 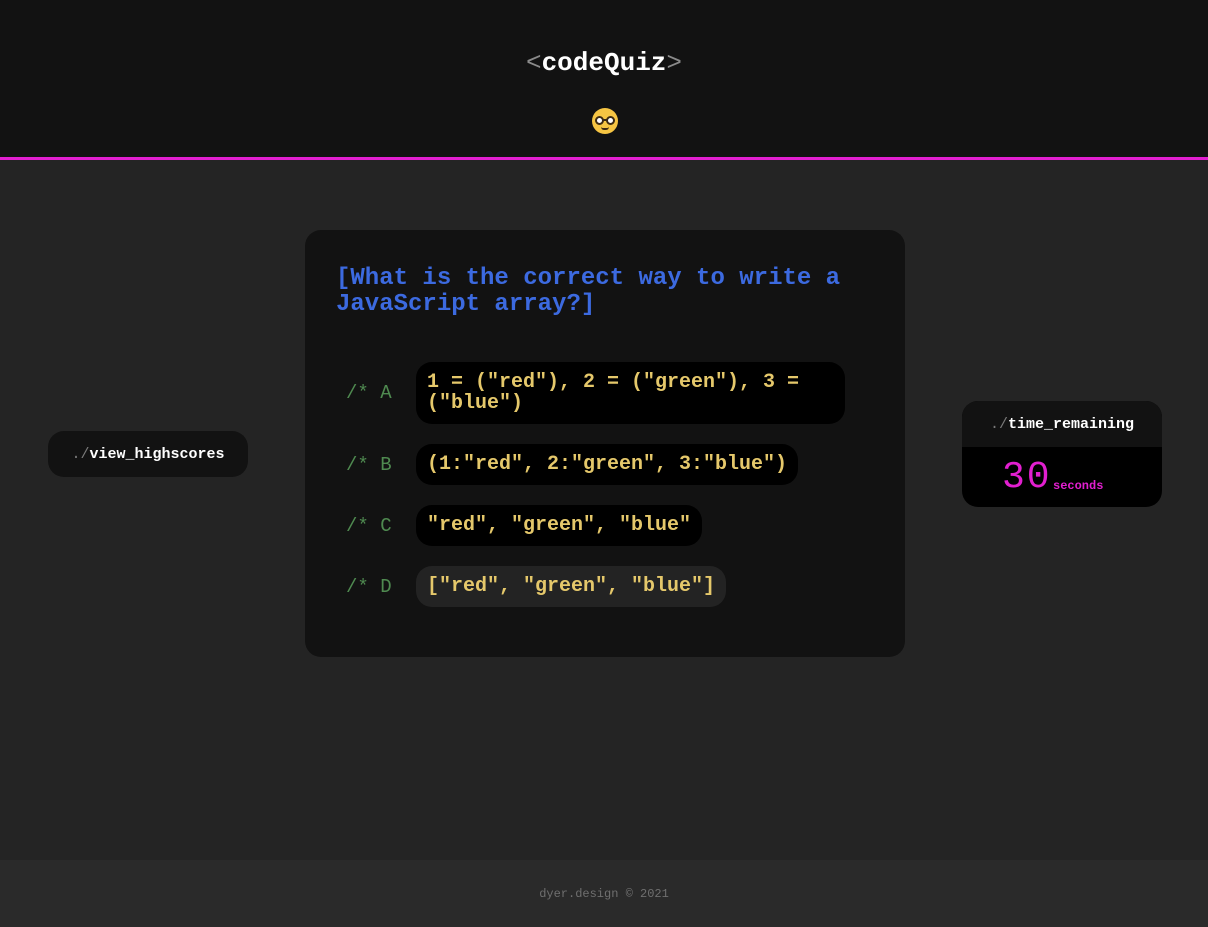 I want to click on option-d: /* D ["red", "green", "blue"], so click(x=536, y=586).